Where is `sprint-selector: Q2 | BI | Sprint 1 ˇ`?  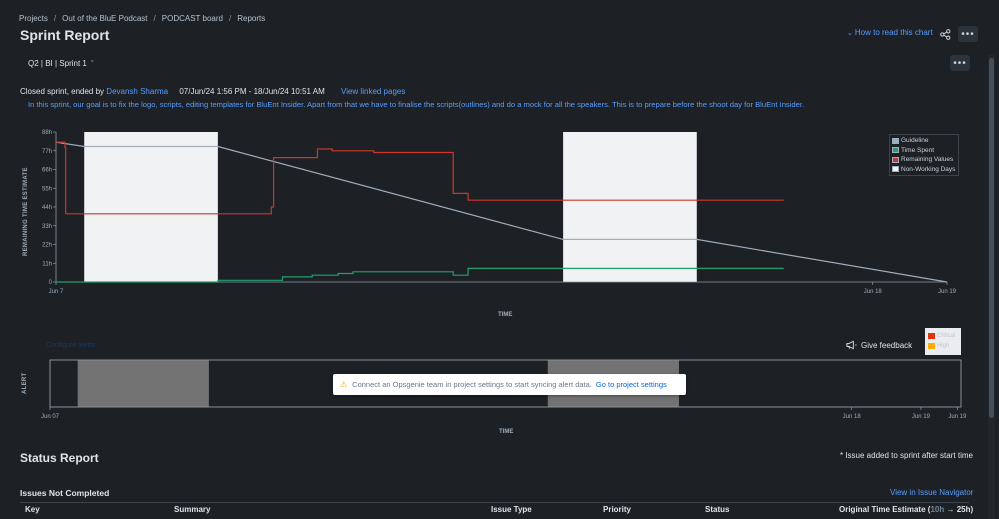 sprint-selector: Q2 | BI | Sprint 1 ˇ is located at coordinates (60, 63).